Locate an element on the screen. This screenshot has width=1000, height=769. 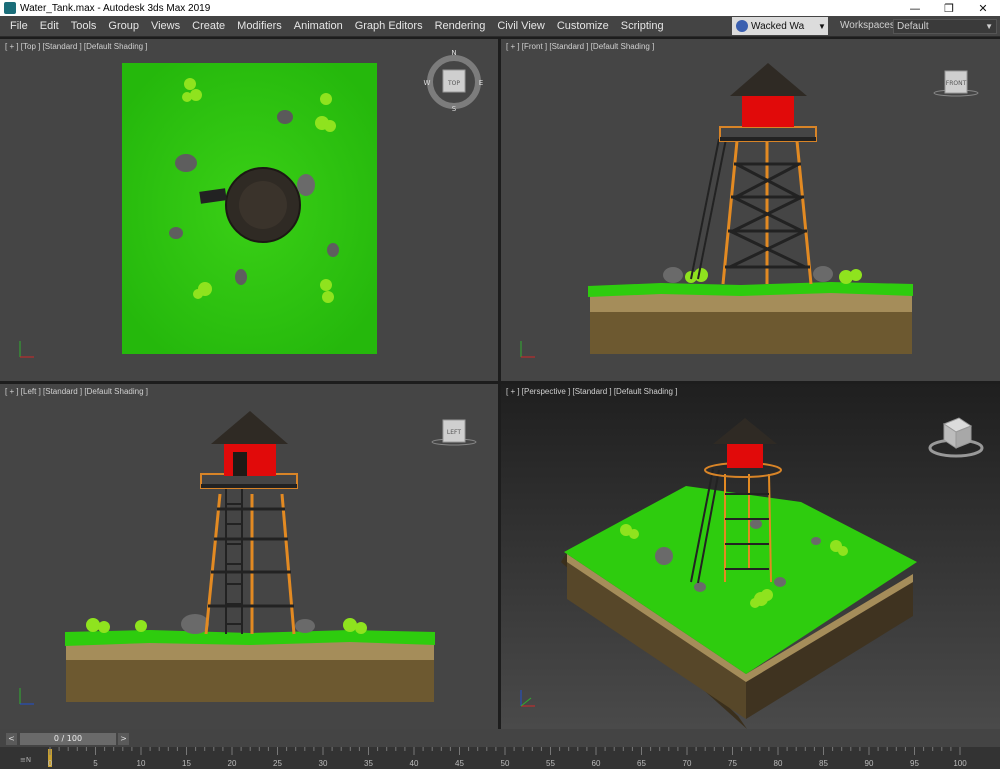
compass-north: N is located at coordinates (453, 53).